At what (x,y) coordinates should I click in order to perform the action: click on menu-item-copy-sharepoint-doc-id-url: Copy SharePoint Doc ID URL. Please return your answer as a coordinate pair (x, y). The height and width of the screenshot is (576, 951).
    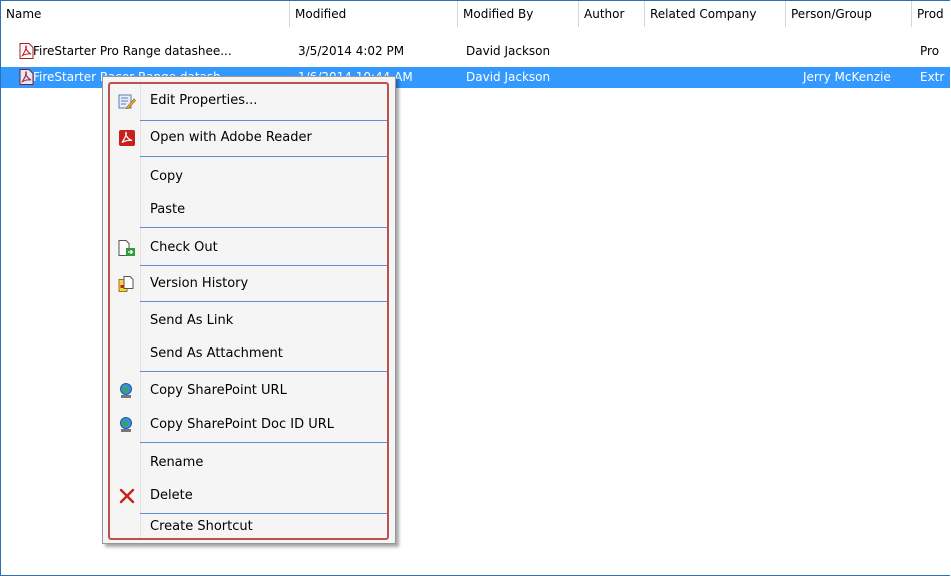
    Looking at the image, I should click on (248, 425).